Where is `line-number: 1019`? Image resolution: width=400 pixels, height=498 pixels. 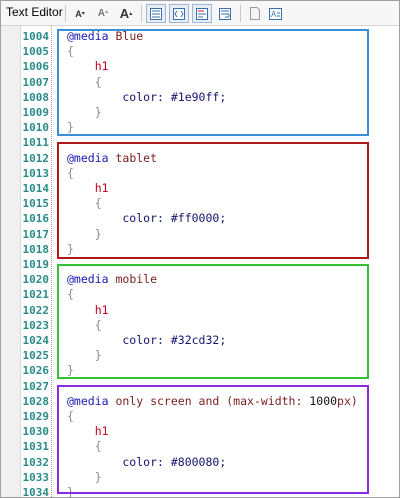 line-number: 1019 is located at coordinates (36, 264).